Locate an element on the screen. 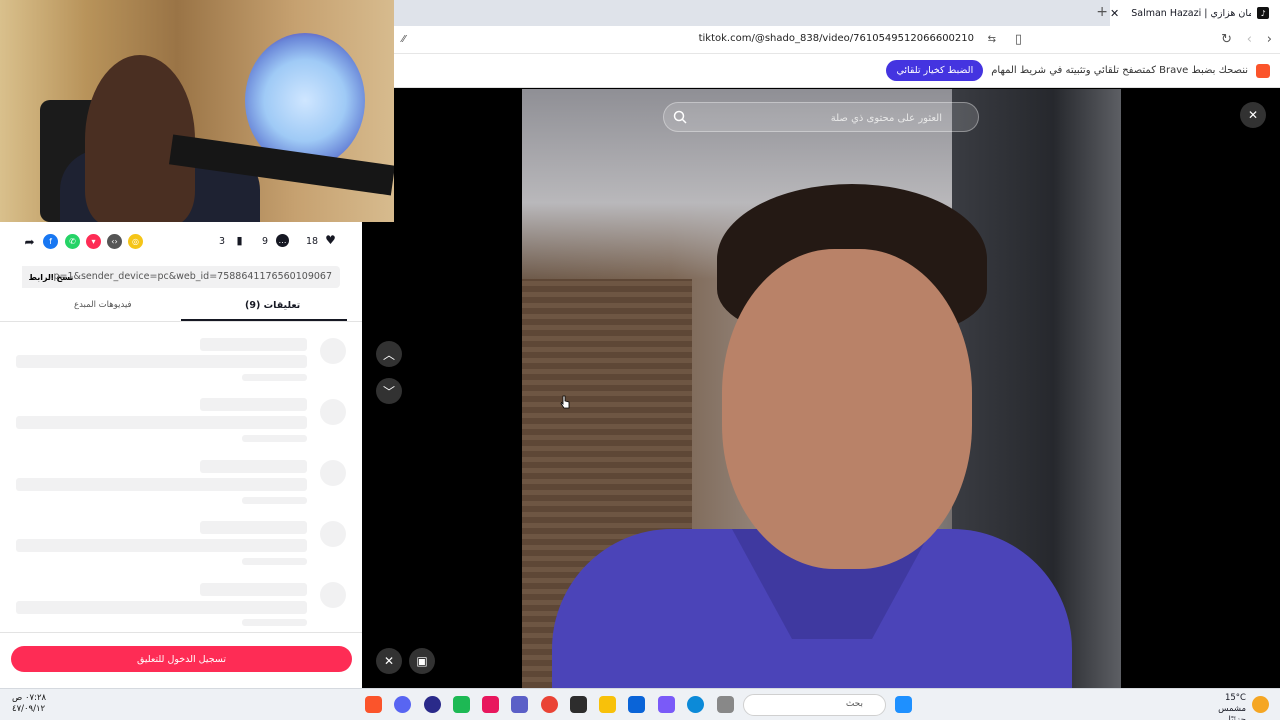 The width and height of the screenshot is (1280, 720). webcam-overlay is located at coordinates (197, 111).